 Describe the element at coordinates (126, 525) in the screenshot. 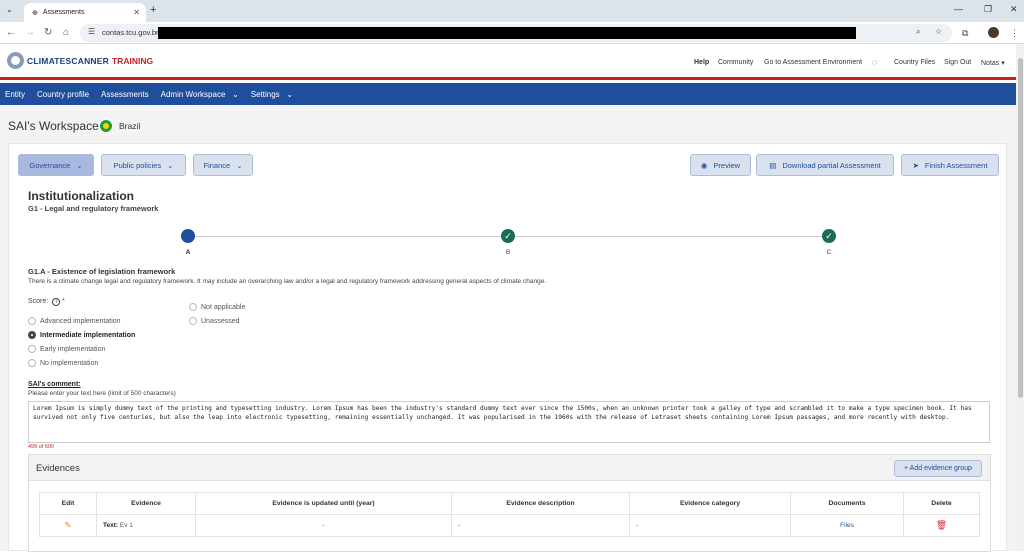

I see `evidence-value: Ev 1` at that location.